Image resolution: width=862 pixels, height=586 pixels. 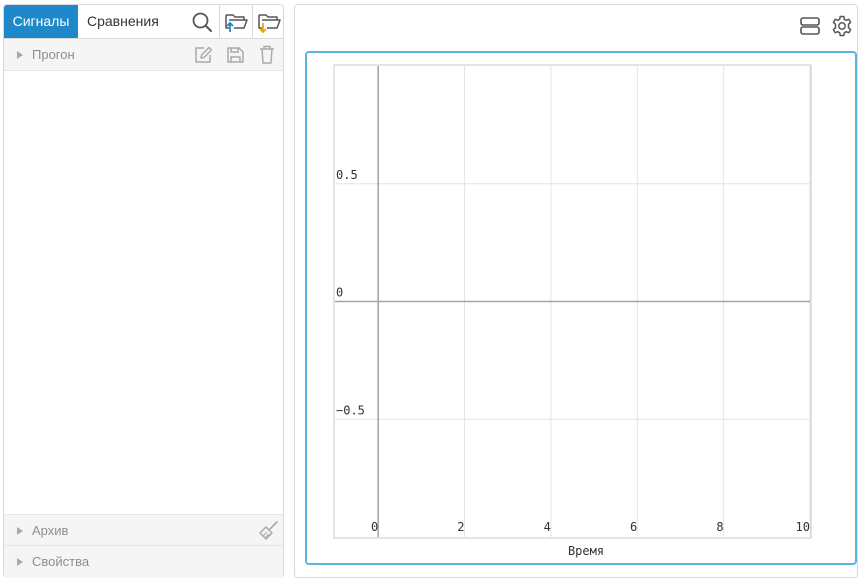 What do you see at coordinates (61, 561) in the screenshot?
I see `properties-section-label: Свойства` at bounding box center [61, 561].